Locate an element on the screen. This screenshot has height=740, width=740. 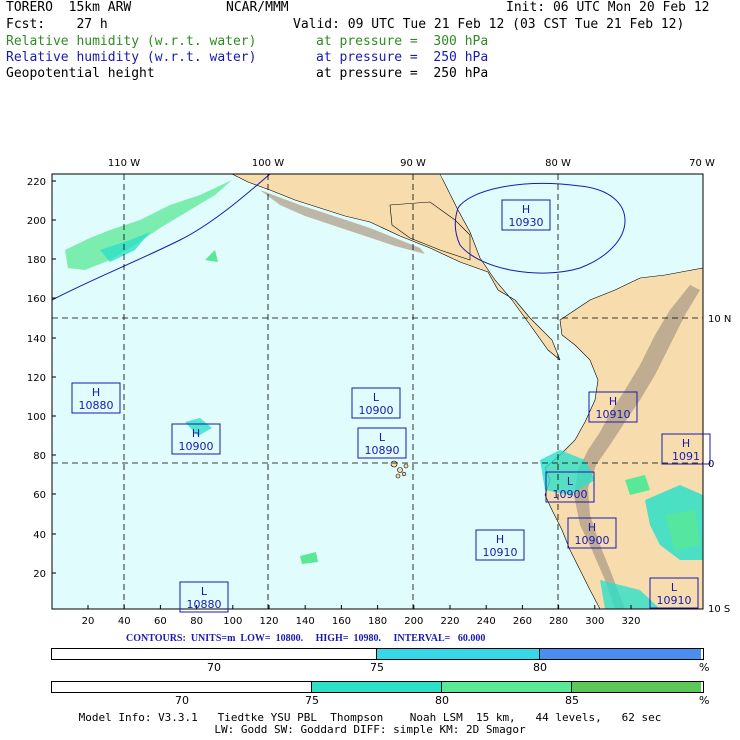
lat-labels: 10 N 0 10 S is located at coordinates (719, 464).